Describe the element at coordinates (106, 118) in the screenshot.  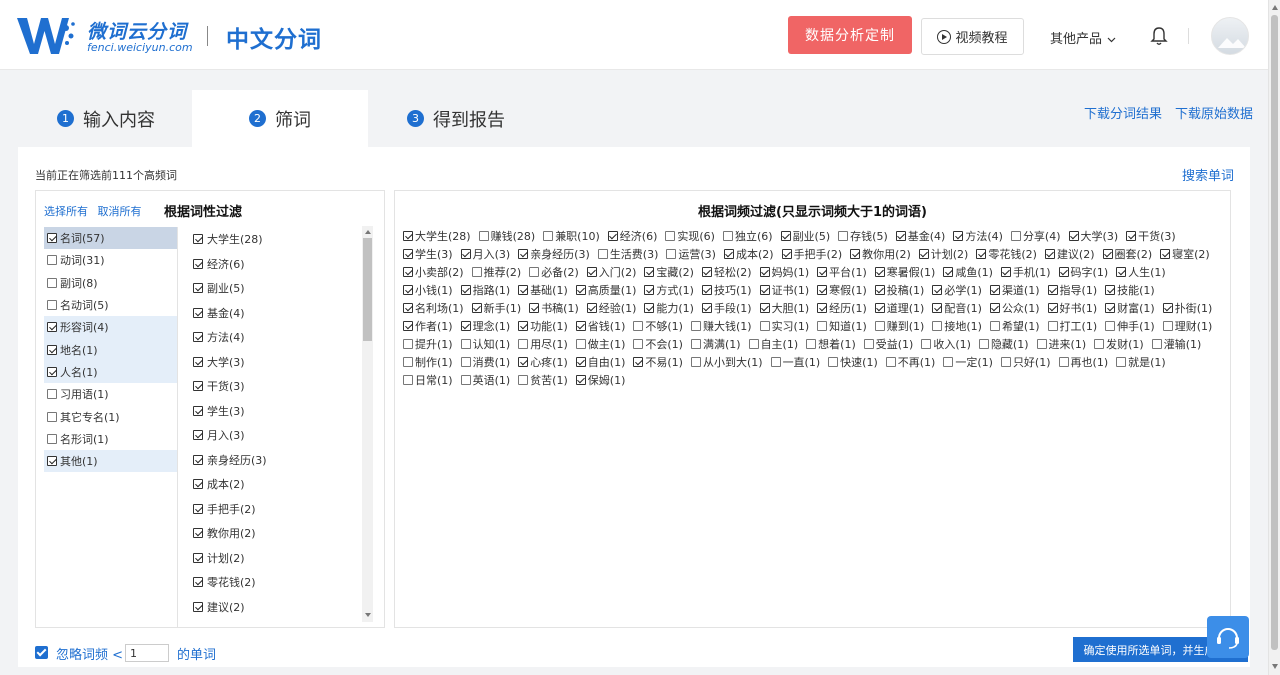
I see `tab-input-content: 1 输入内容` at that location.